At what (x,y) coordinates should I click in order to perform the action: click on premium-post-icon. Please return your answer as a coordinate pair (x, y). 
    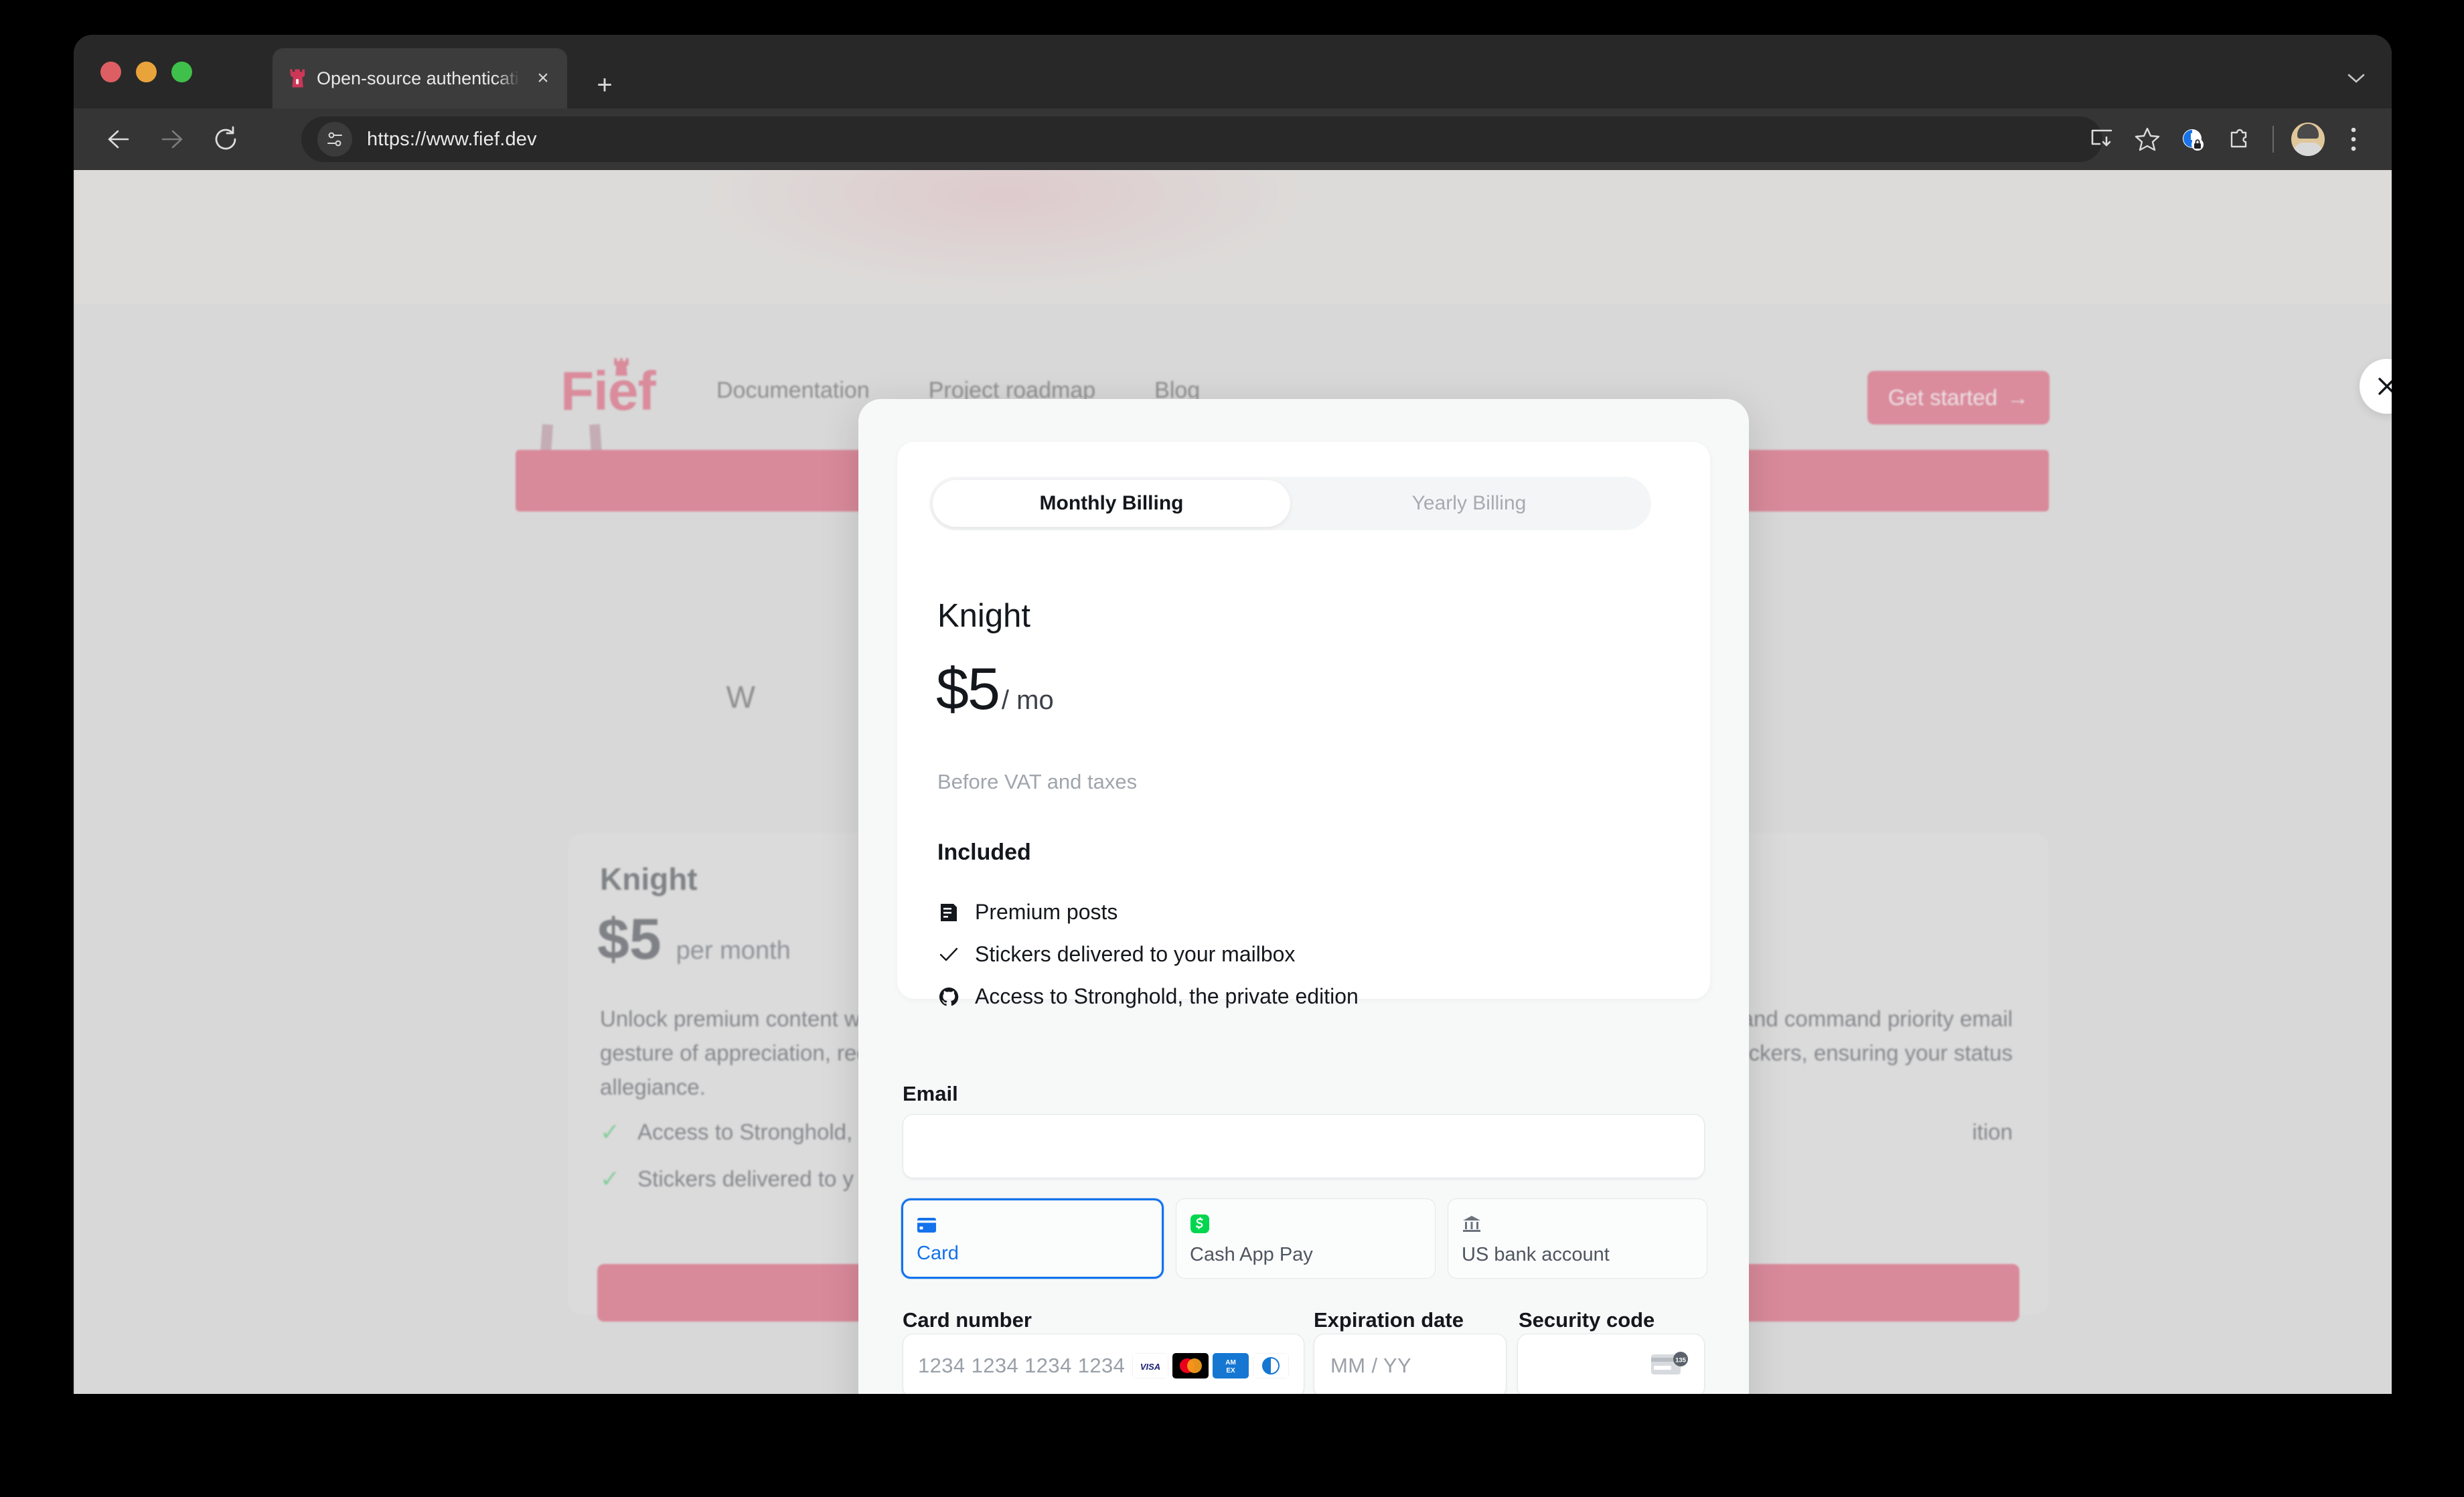
    Looking at the image, I should click on (948, 913).